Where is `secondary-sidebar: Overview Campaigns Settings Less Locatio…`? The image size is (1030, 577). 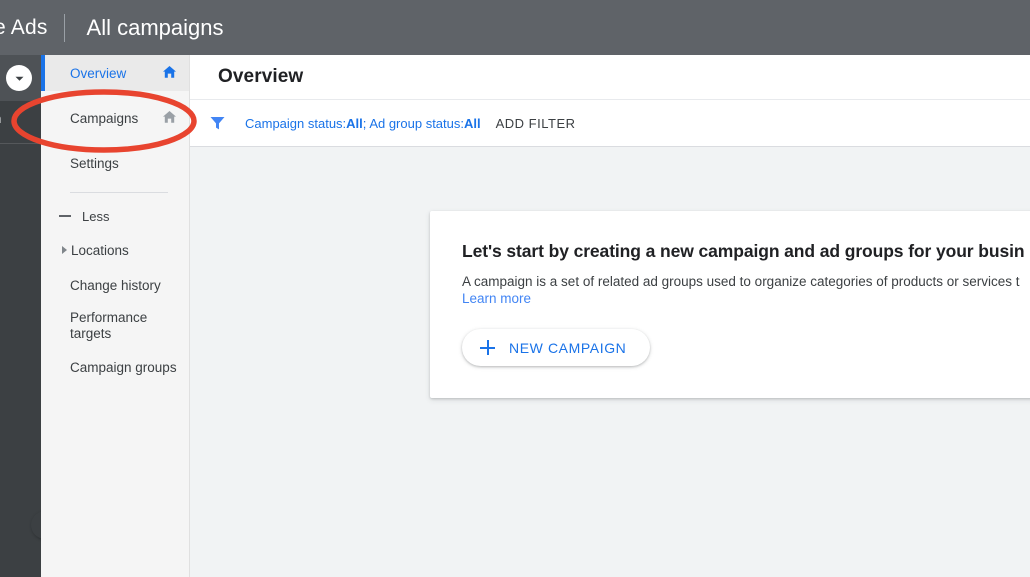 secondary-sidebar: Overview Campaigns Settings Less Locatio… is located at coordinates (115, 316).